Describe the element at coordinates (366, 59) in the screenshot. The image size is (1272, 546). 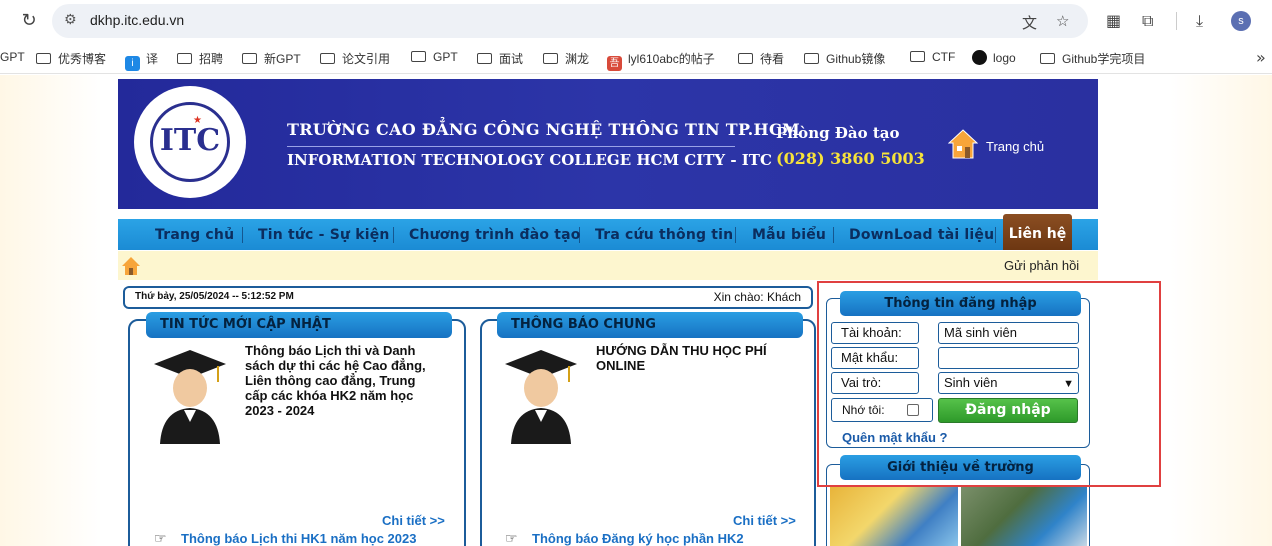
I see `bookmark-label: 论文引用` at that location.